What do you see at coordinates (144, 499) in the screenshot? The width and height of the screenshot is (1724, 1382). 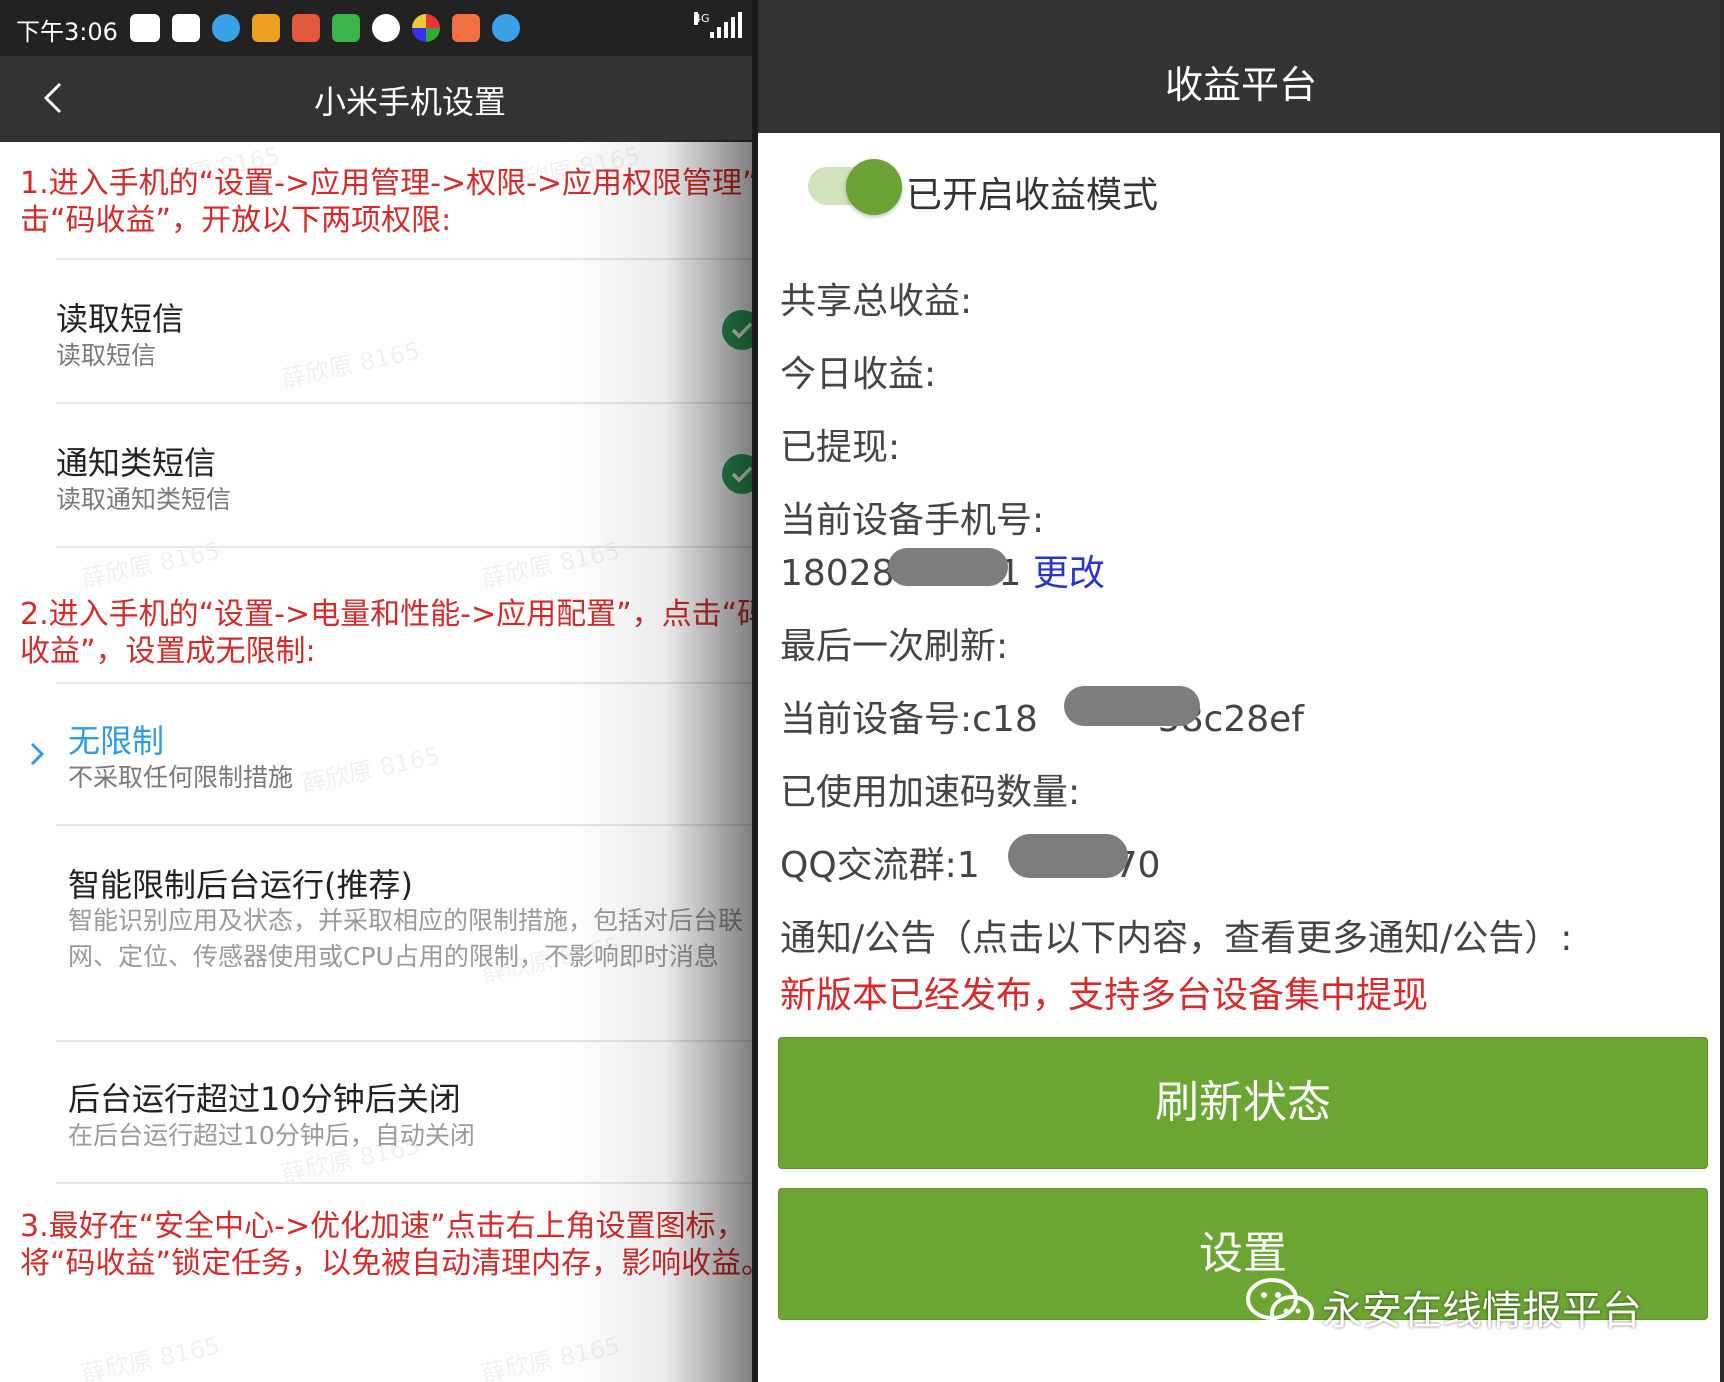 I see `permission-subtitle: 读取通知类短信` at bounding box center [144, 499].